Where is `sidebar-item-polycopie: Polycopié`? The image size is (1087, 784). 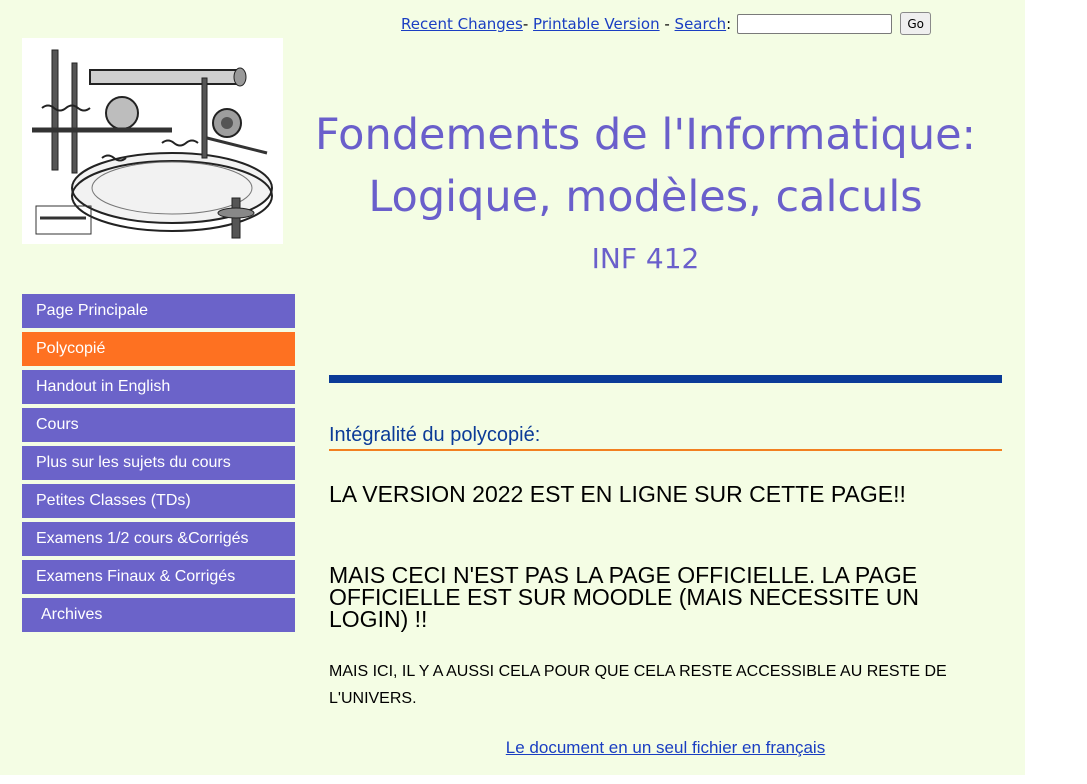 sidebar-item-polycopie: Polycopié is located at coordinates (158, 349).